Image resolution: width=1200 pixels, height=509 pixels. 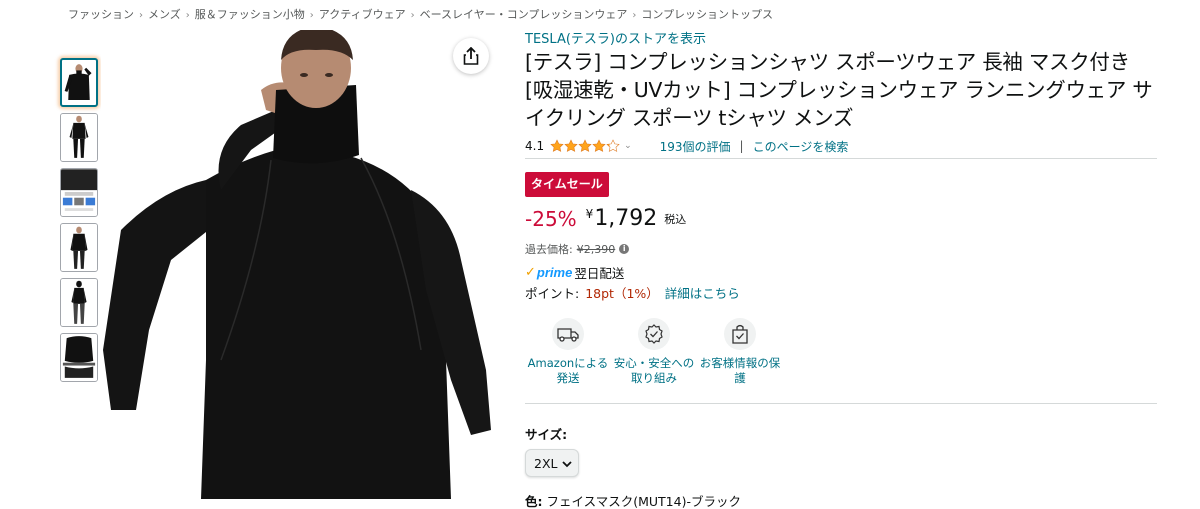 I want to click on review-count-link: 193個の評価, so click(x=695, y=146).